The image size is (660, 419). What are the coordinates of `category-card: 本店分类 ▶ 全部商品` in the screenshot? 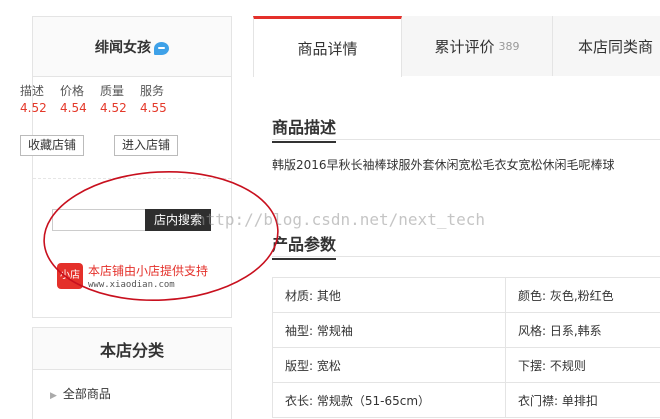 It's located at (132, 373).